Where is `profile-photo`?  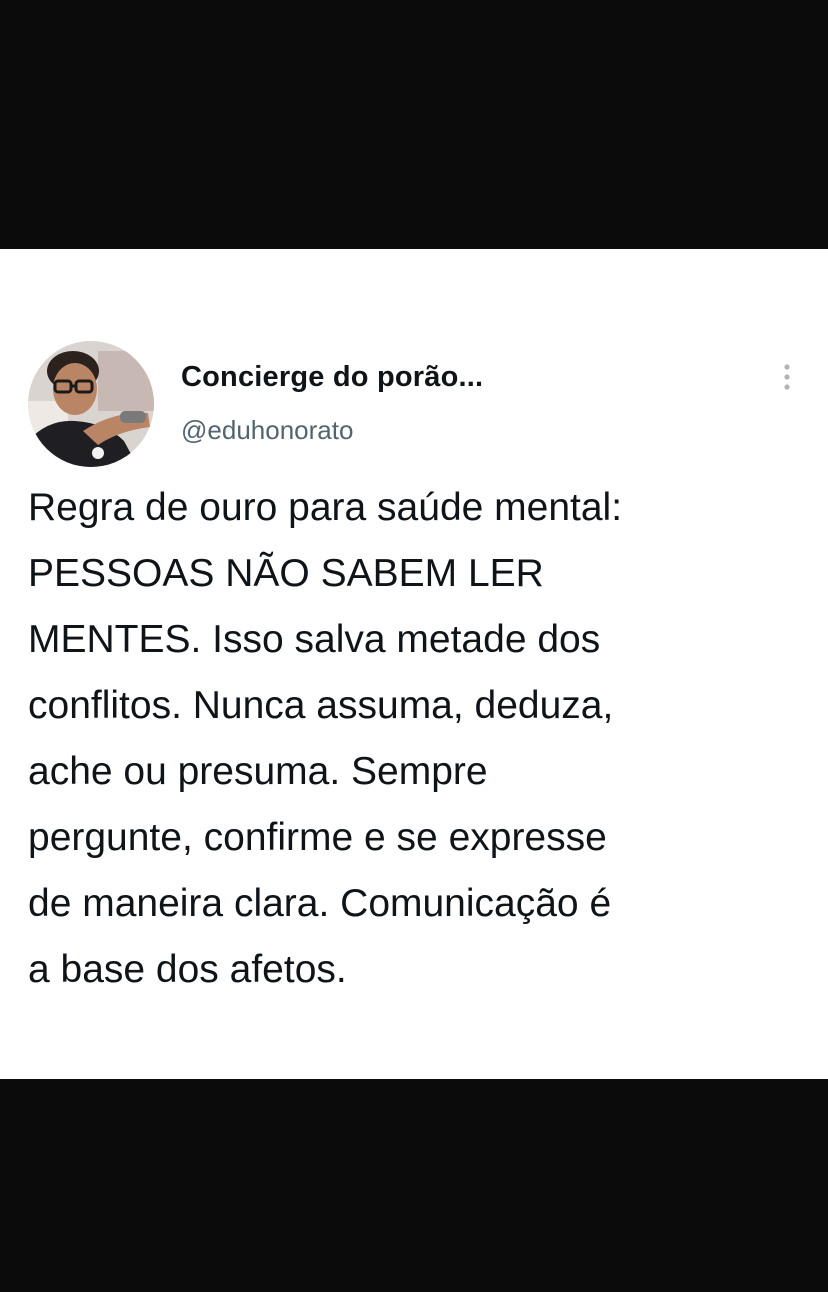
profile-photo is located at coordinates (91, 404).